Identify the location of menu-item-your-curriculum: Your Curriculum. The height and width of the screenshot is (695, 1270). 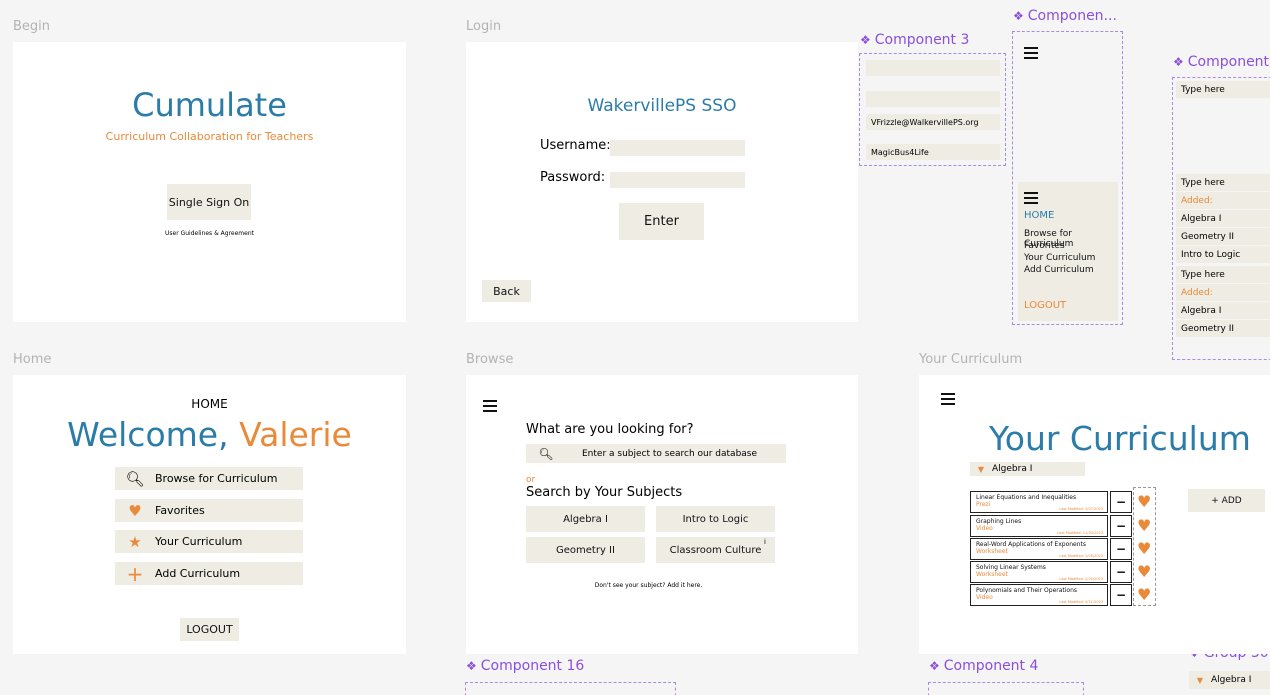
(1059, 258).